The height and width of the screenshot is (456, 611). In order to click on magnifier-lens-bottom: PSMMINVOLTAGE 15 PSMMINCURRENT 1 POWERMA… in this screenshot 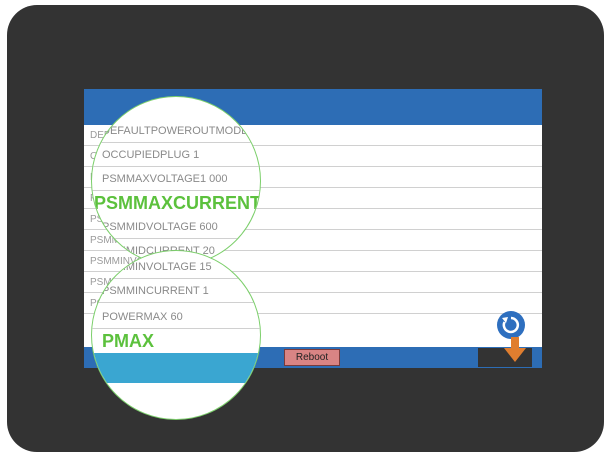, I will do `click(176, 335)`.